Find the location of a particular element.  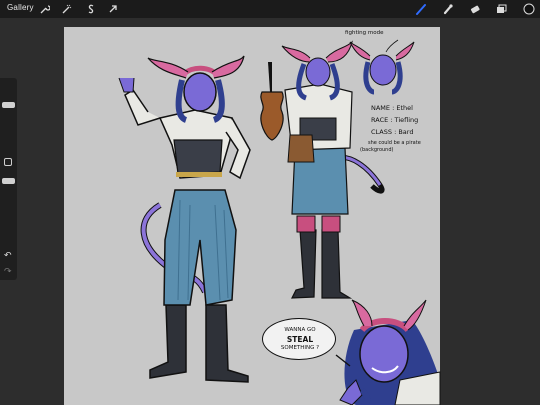

speech-line-3: SOMETHING ? is located at coordinates (300, 348).